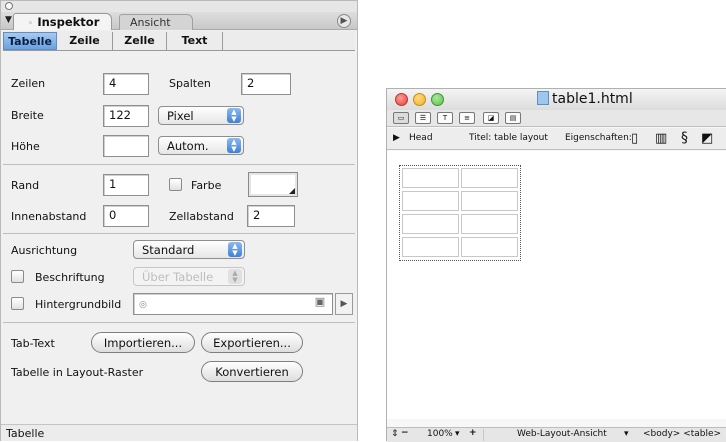 The image size is (726, 442). What do you see at coordinates (17, 303) in the screenshot?
I see `bgimage-checkbox` at bounding box center [17, 303].